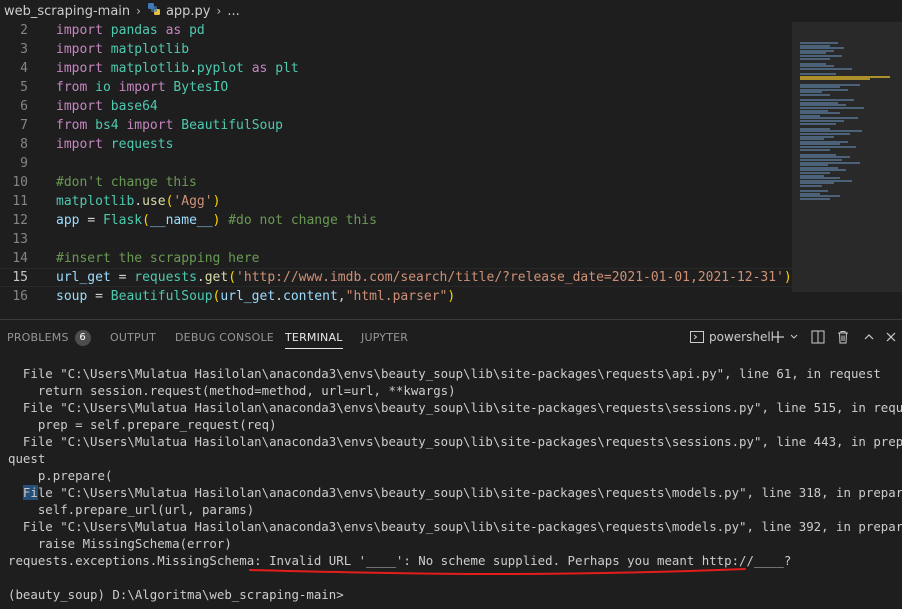 The image size is (902, 609). I want to click on line-number: 8, so click(24, 144).